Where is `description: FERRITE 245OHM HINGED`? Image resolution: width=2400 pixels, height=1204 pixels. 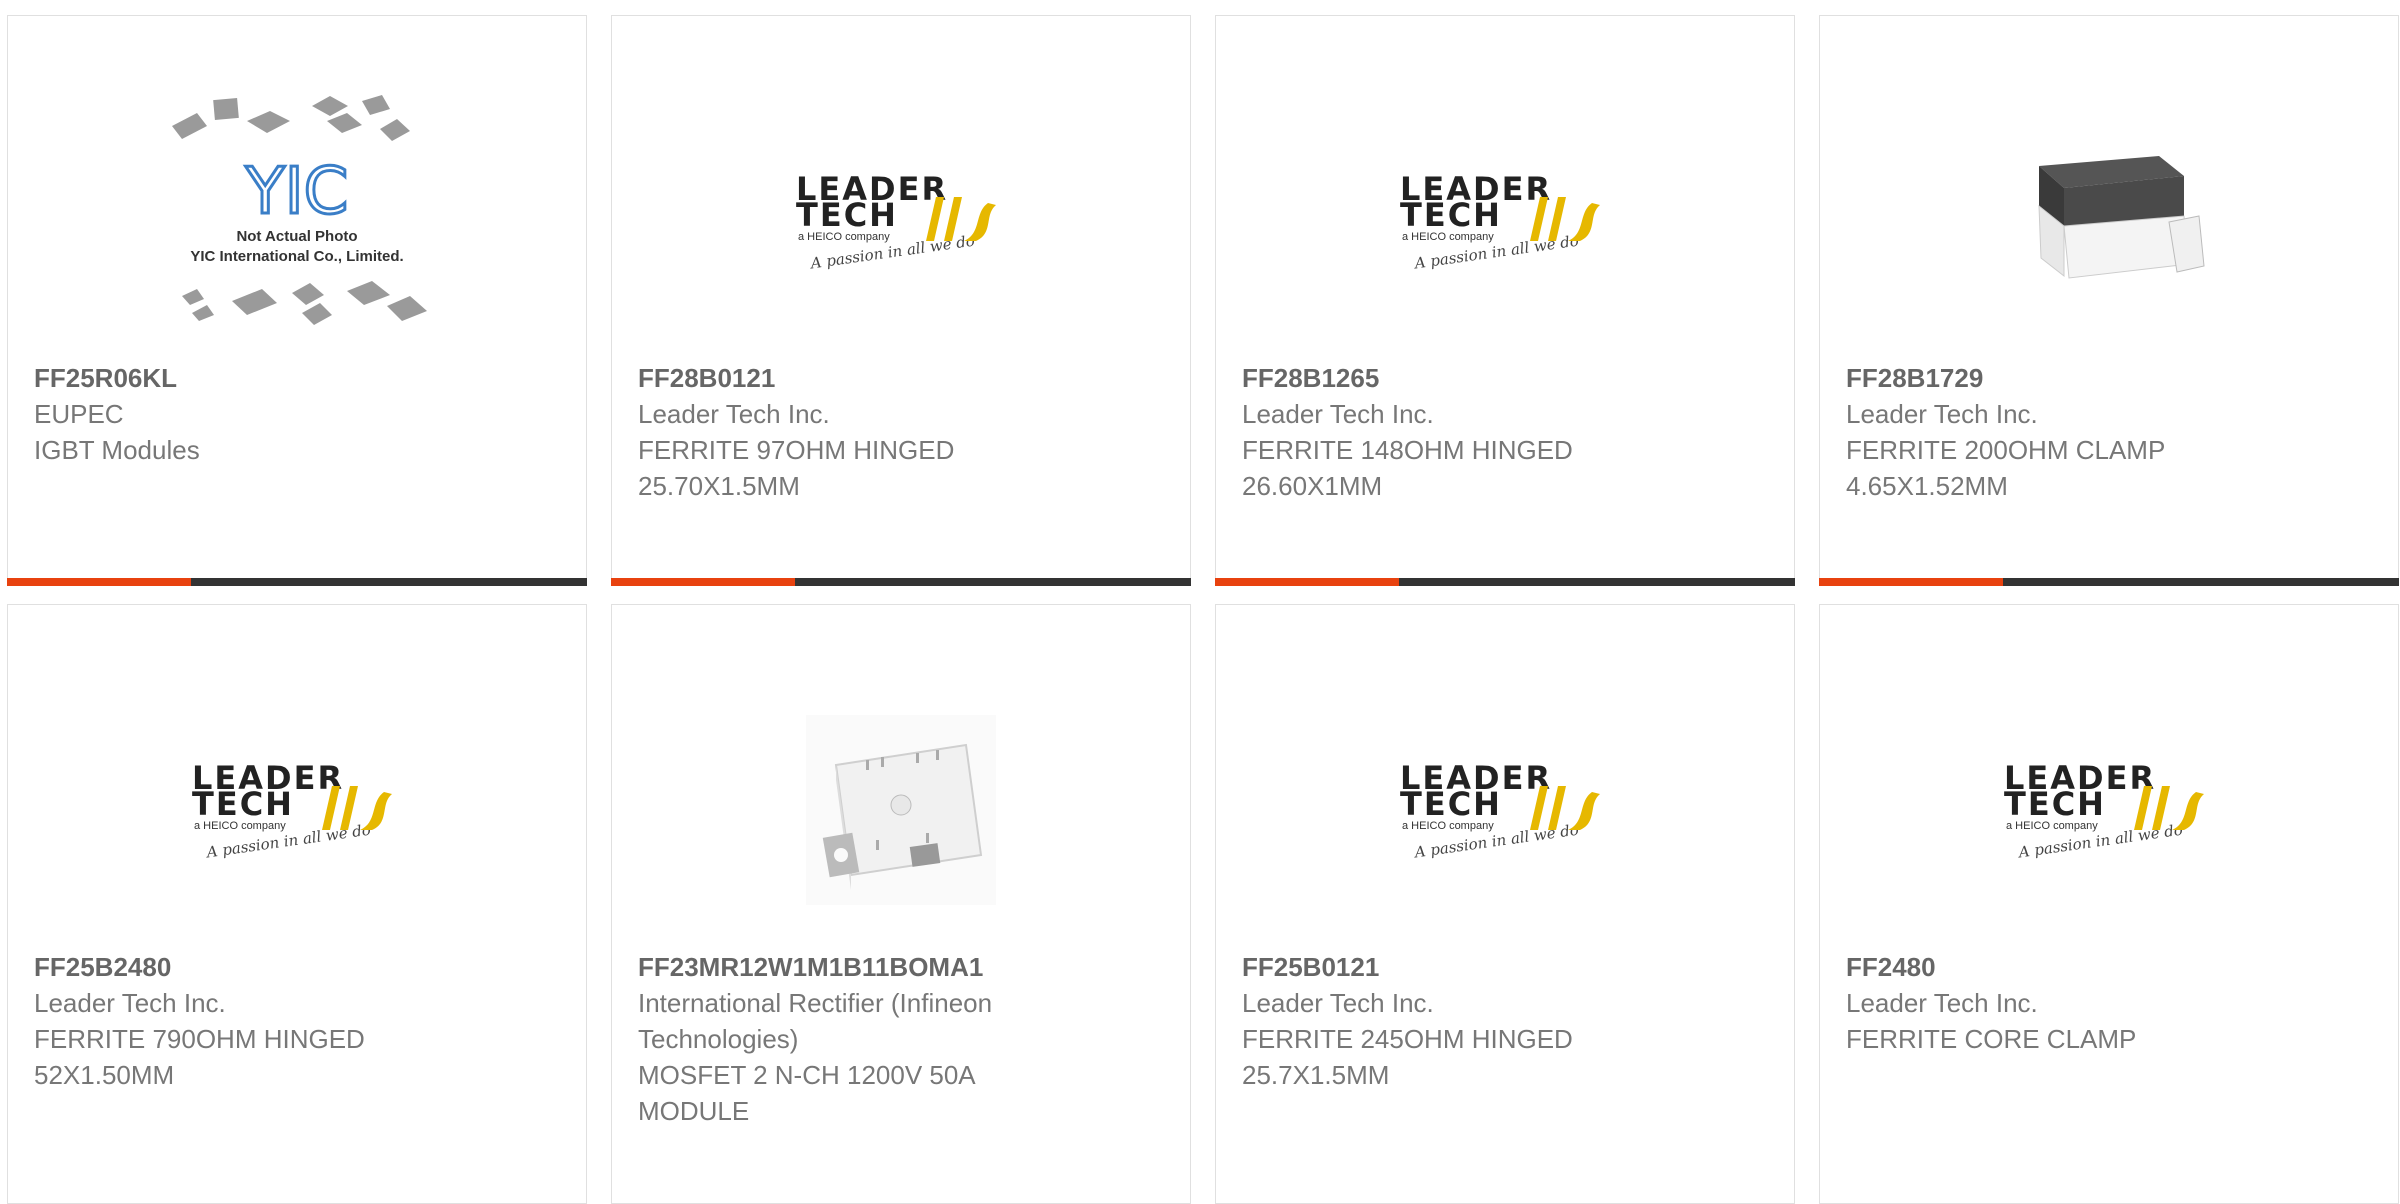 description: FERRITE 245OHM HINGED is located at coordinates (1407, 1039).